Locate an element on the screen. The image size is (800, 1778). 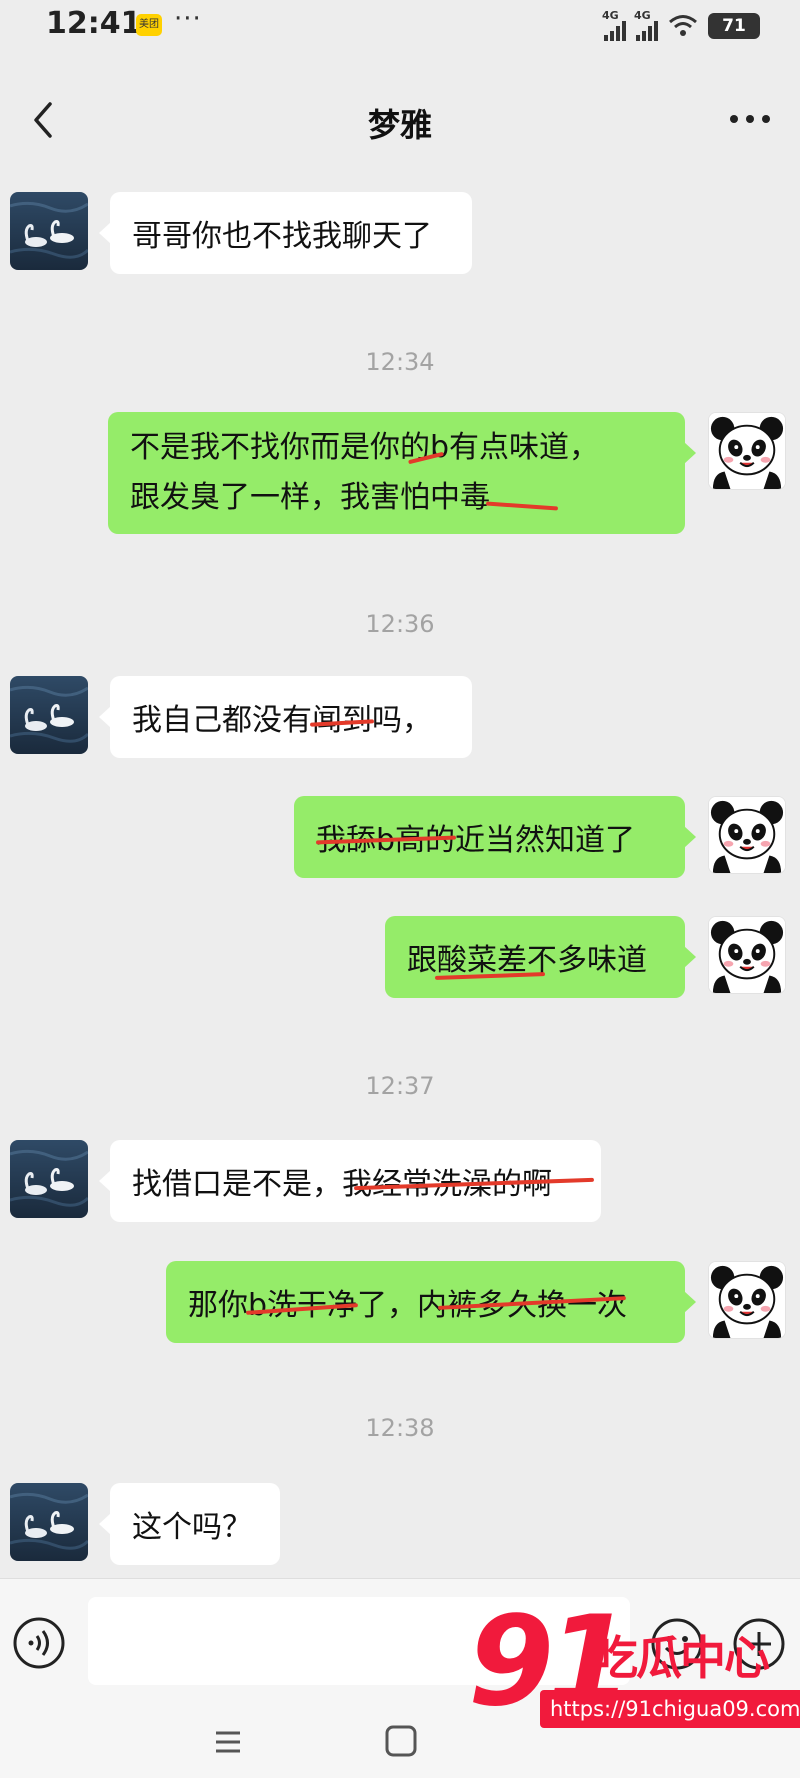
more-dots-icon is located at coordinates (750, 119).